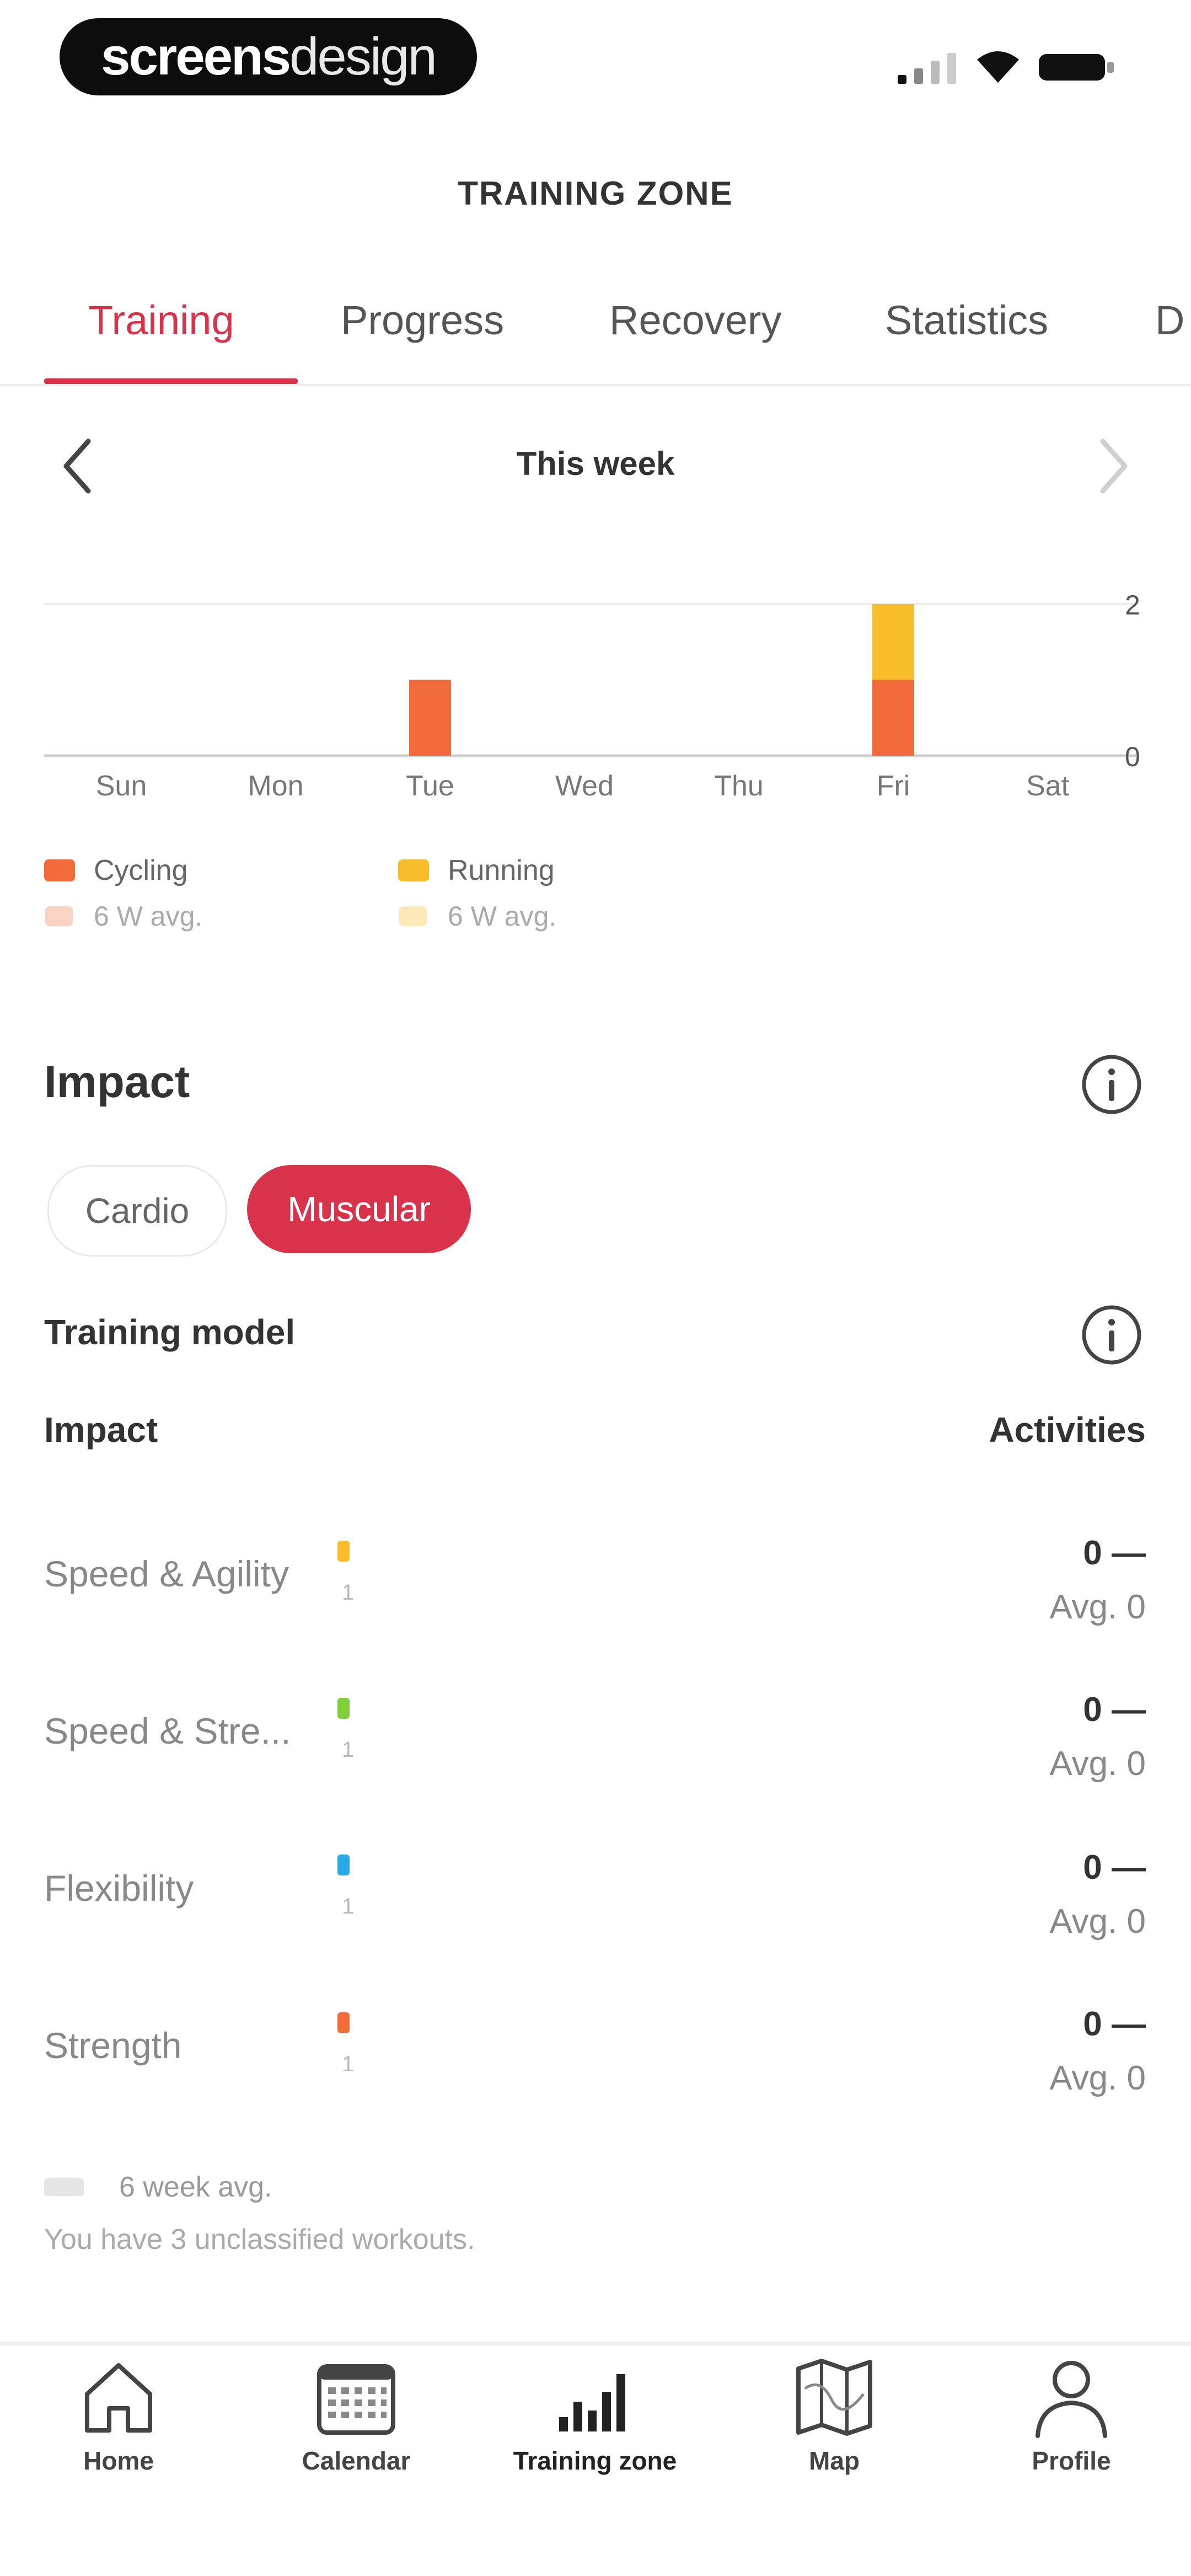 The height and width of the screenshot is (2576, 1191). I want to click on legend-cycling-avg: 6 W avg., so click(124, 916).